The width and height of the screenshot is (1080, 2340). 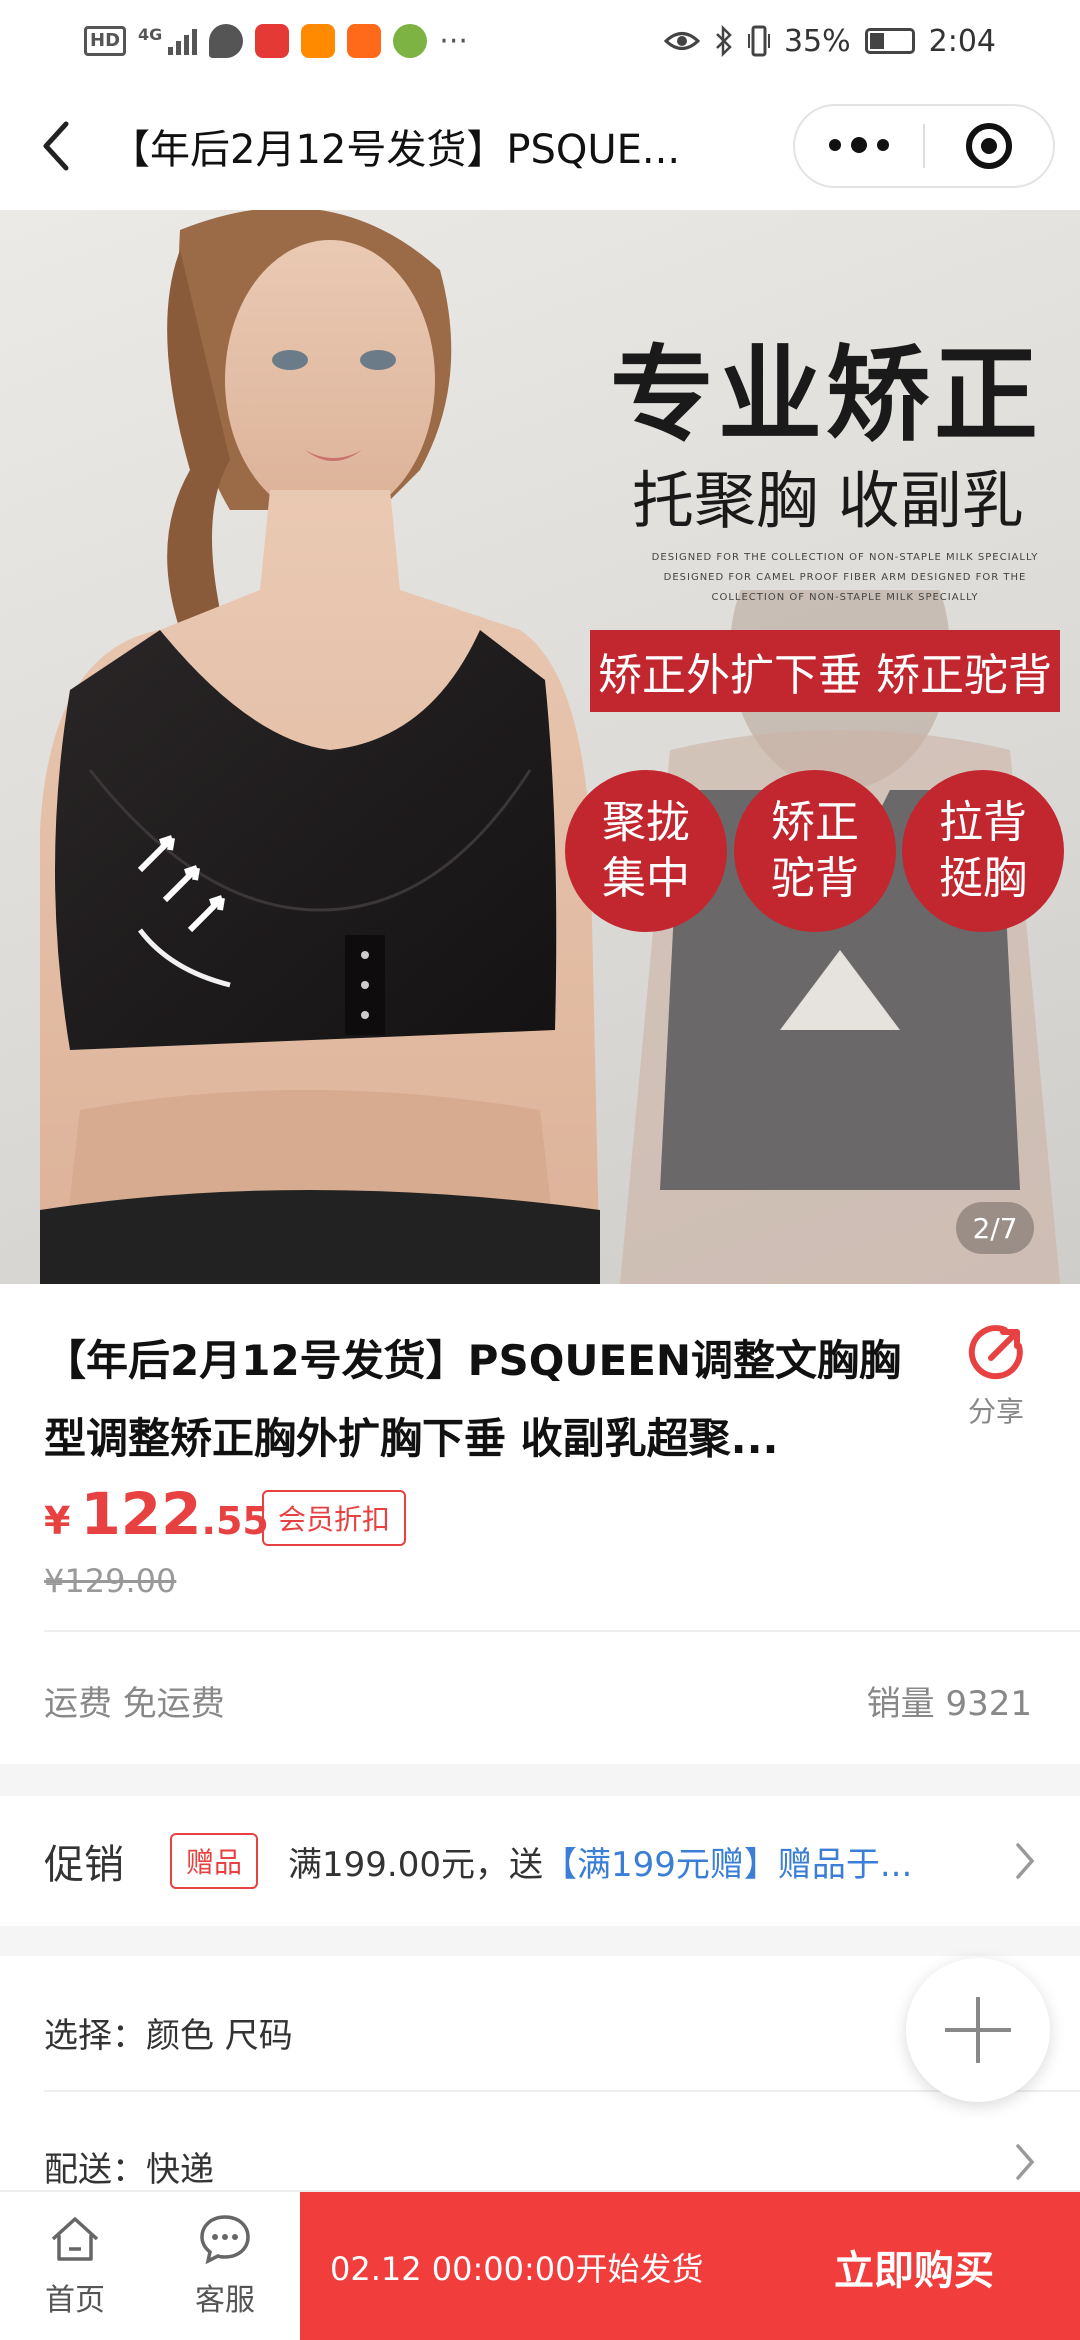 I want to click on add-floating-button, so click(x=978, y=2030).